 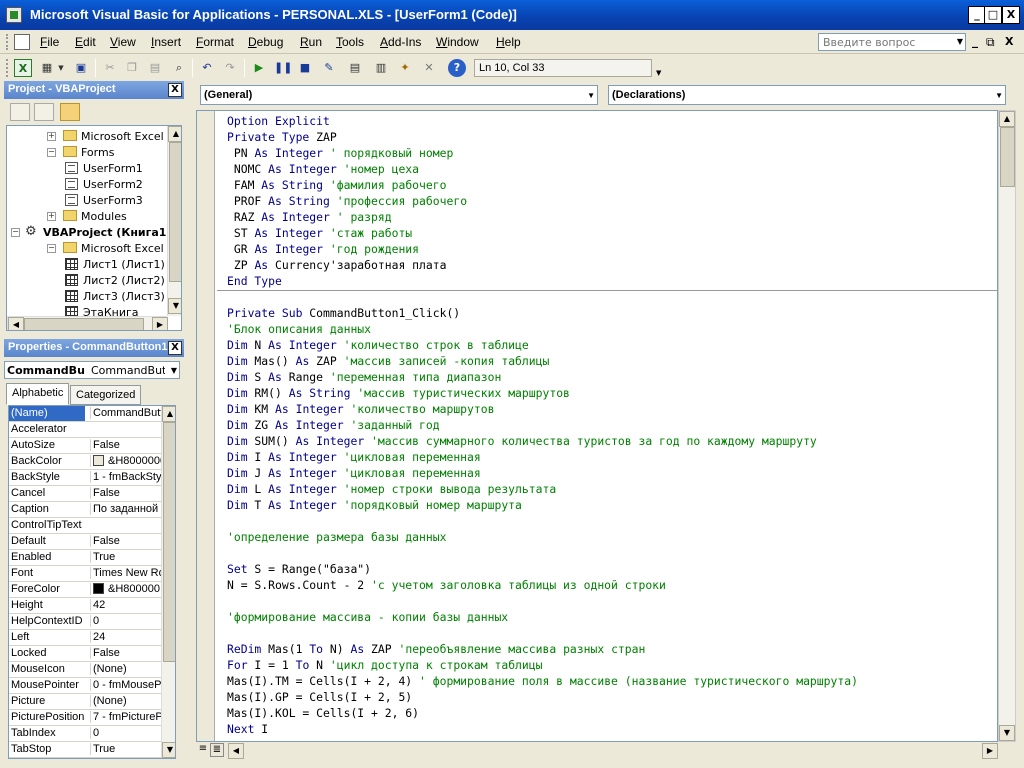 I want to click on property-row: Locked False, so click(x=85, y=654).